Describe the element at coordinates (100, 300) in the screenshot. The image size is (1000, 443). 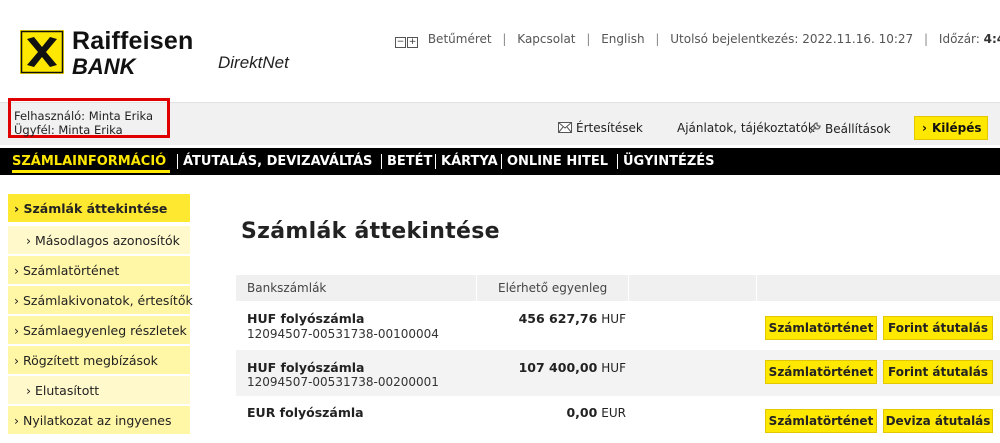
I see `sidebar-item-statements: › Számlakivonatok, értesítők` at that location.